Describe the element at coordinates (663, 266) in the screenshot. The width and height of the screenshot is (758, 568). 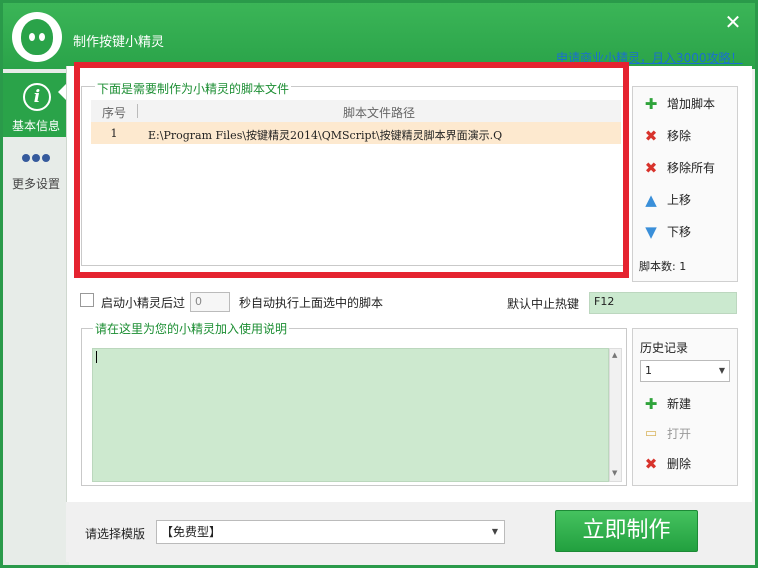
I see `script-count: 脚本数: 1` at that location.